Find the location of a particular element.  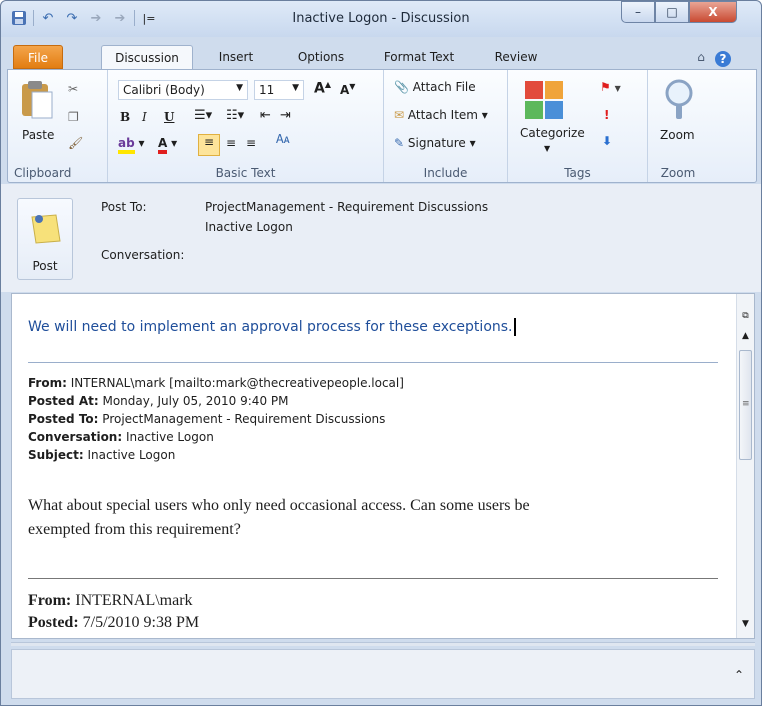

follow-up-flag-icon: ⚑ ▼ is located at coordinates (610, 87).